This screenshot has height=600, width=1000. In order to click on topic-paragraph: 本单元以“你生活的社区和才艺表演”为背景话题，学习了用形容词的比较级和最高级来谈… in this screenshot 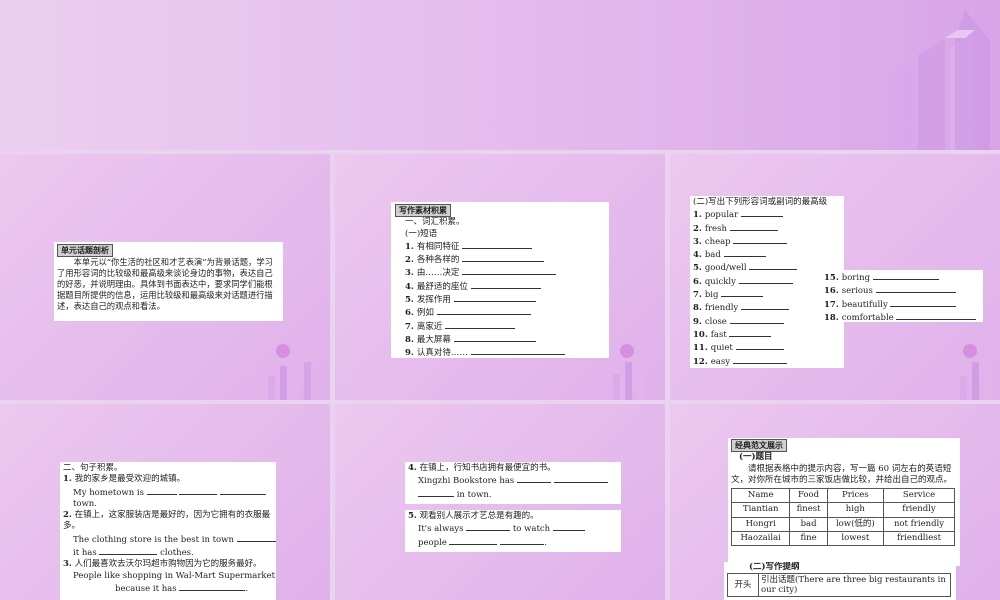, I will do `click(165, 284)`.